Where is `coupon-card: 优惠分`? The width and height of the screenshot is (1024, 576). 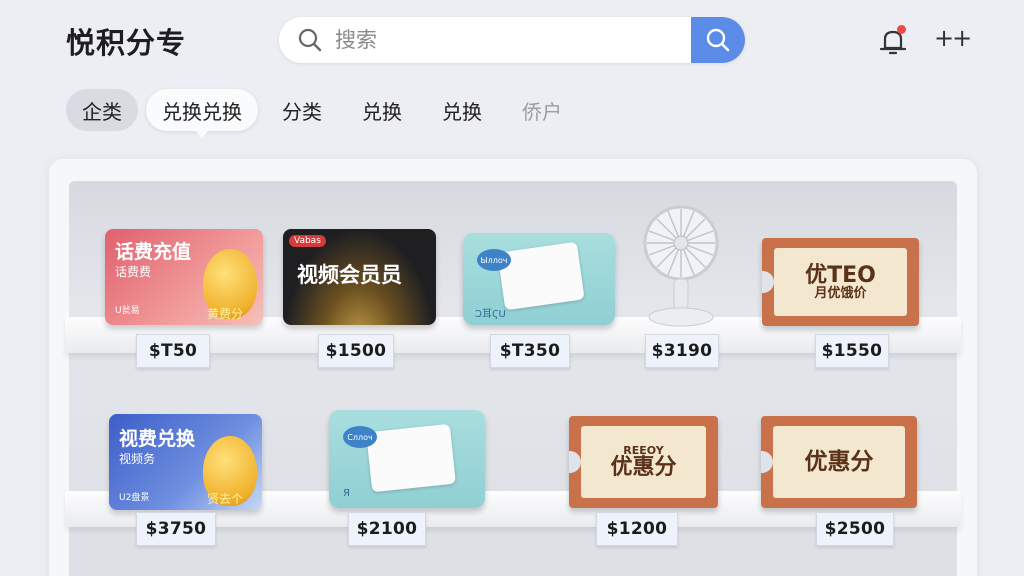
coupon-card: 优惠分 is located at coordinates (839, 462).